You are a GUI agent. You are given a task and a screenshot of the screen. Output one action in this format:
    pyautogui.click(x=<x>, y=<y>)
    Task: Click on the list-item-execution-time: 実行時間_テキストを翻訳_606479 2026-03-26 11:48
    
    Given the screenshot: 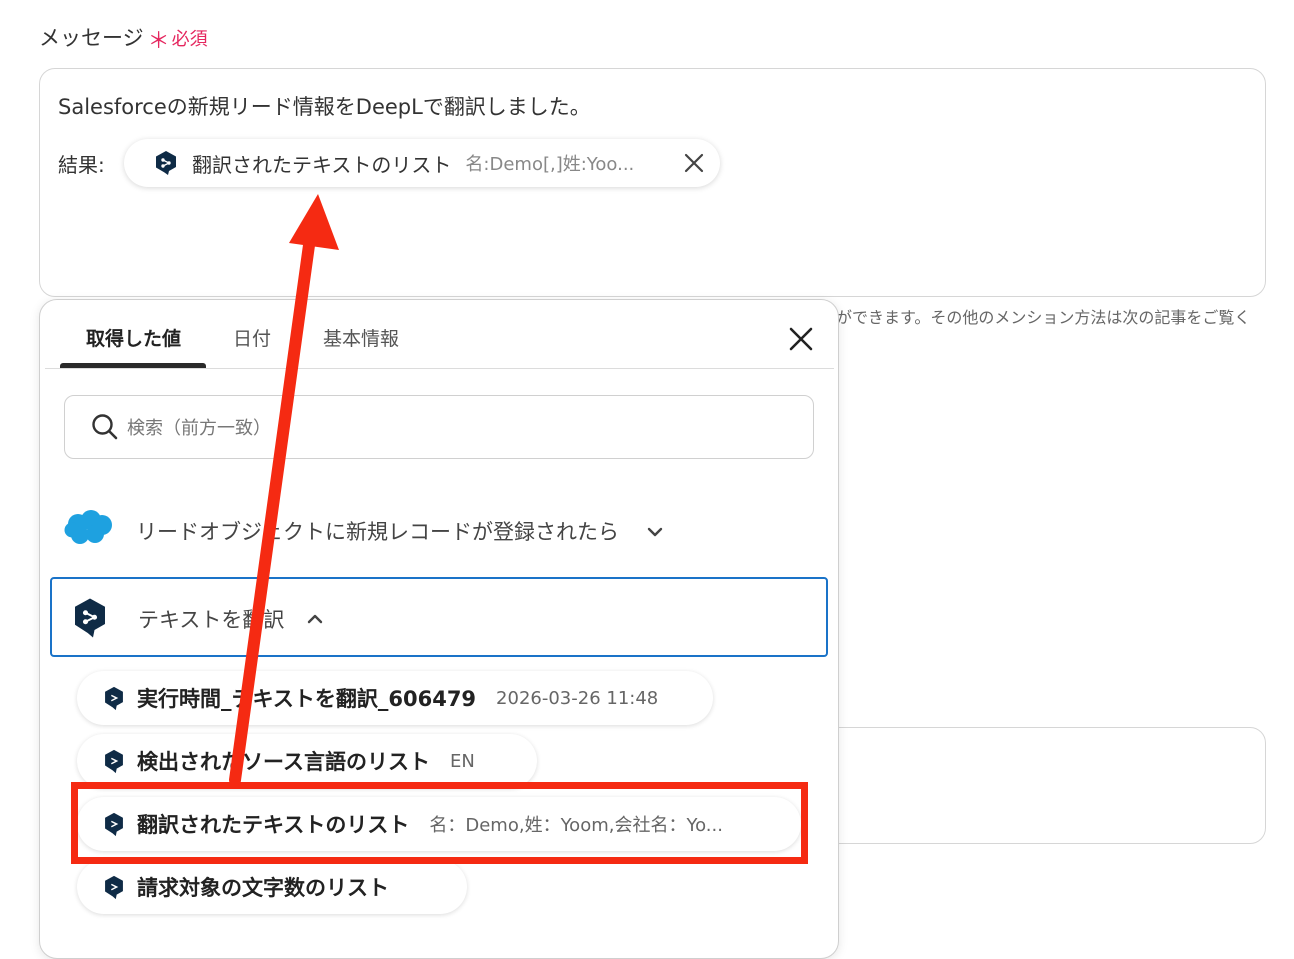 What is the action you would take?
    pyautogui.click(x=395, y=698)
    